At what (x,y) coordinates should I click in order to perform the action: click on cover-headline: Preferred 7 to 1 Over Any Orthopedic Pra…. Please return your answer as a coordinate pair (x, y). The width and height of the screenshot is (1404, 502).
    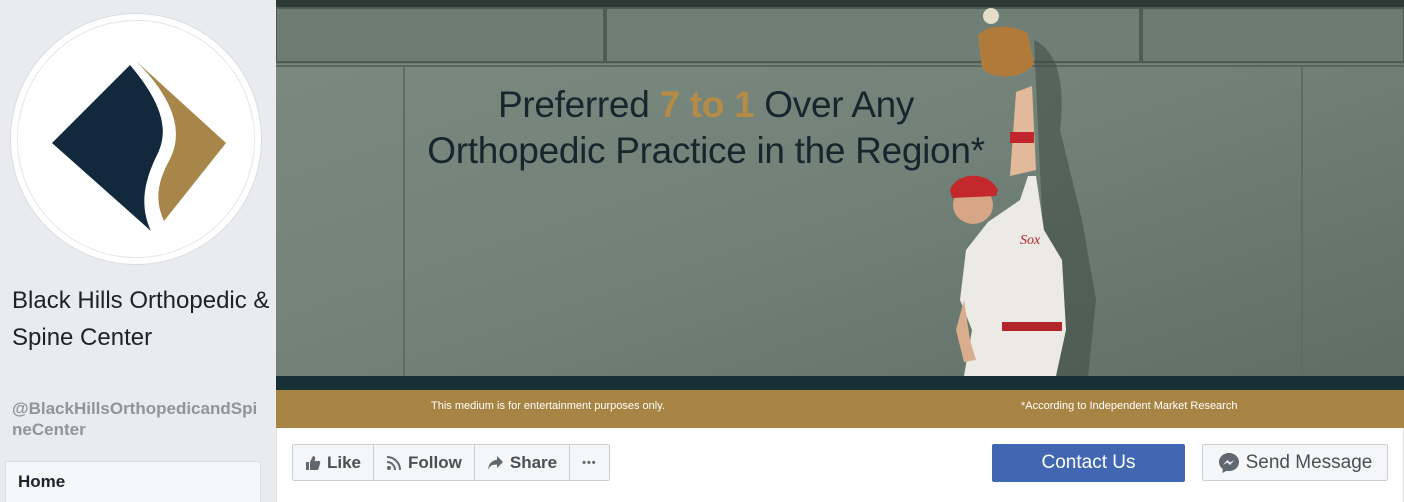
    Looking at the image, I should click on (706, 128).